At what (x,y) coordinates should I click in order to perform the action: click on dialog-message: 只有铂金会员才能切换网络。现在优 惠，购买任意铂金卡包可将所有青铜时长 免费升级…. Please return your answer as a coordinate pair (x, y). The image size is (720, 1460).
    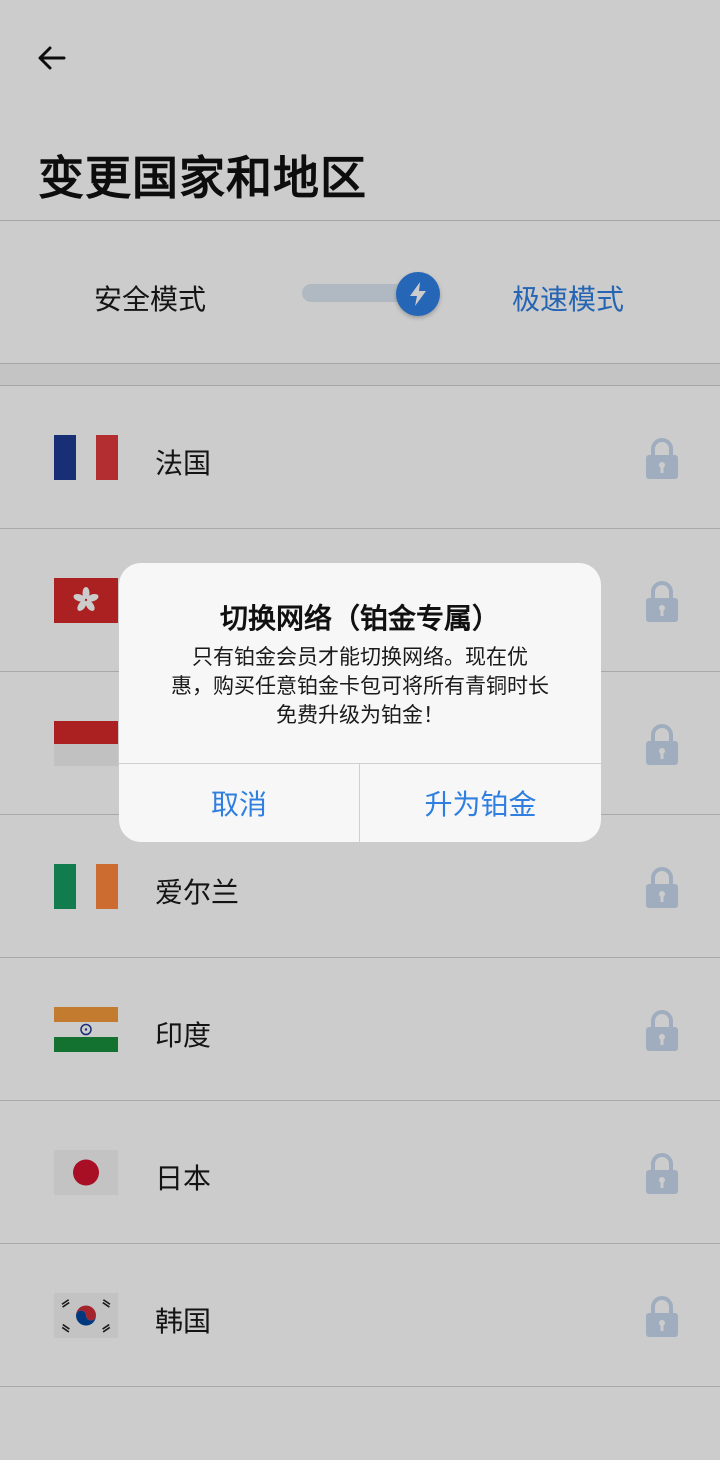
    Looking at the image, I should click on (360, 686).